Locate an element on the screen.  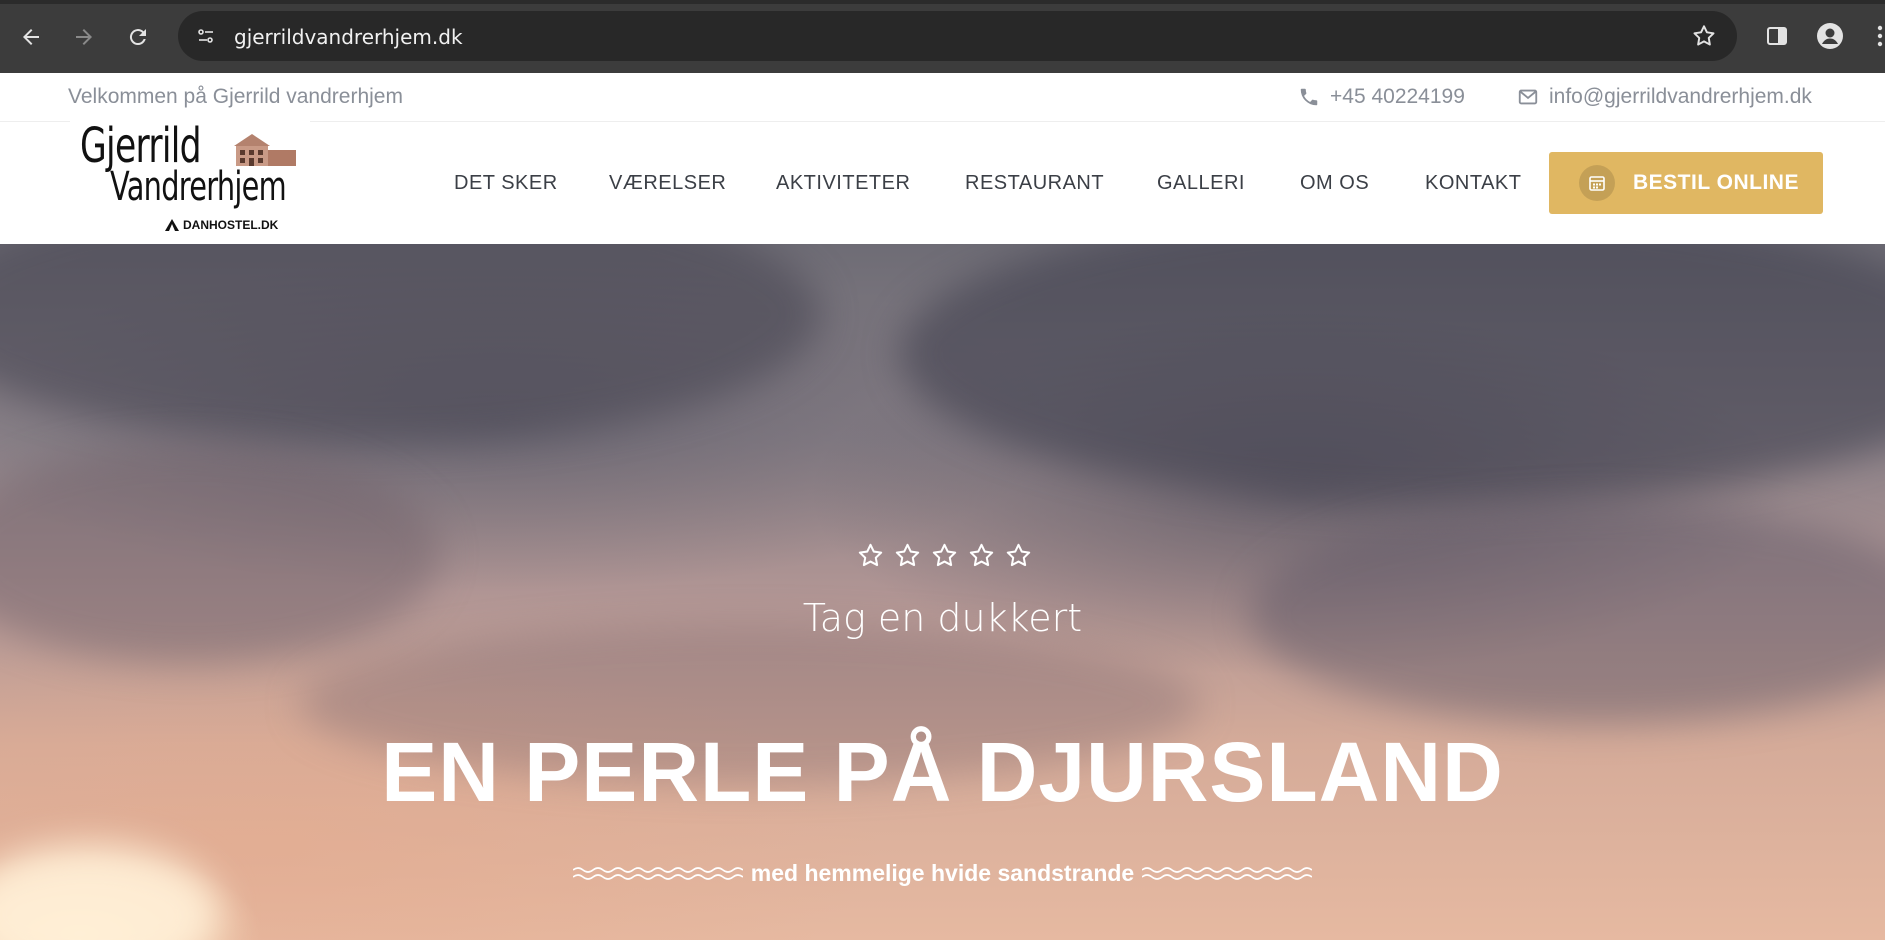
profile-icon is located at coordinates (1830, 36).